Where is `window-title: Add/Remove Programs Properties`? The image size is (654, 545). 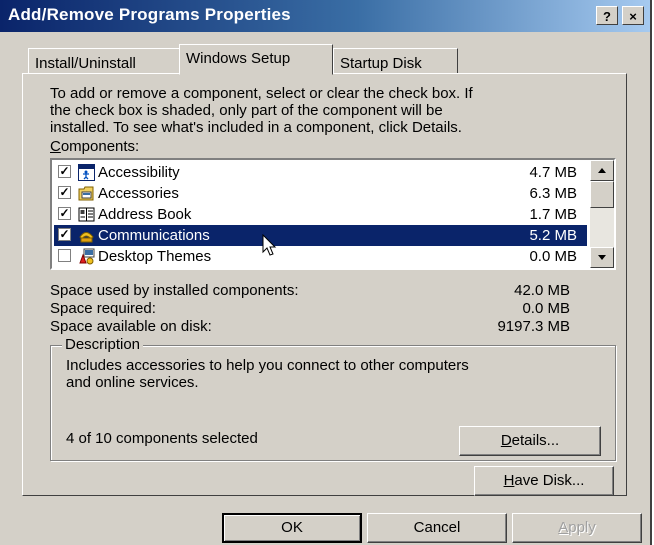 window-title: Add/Remove Programs Properties is located at coordinates (149, 14).